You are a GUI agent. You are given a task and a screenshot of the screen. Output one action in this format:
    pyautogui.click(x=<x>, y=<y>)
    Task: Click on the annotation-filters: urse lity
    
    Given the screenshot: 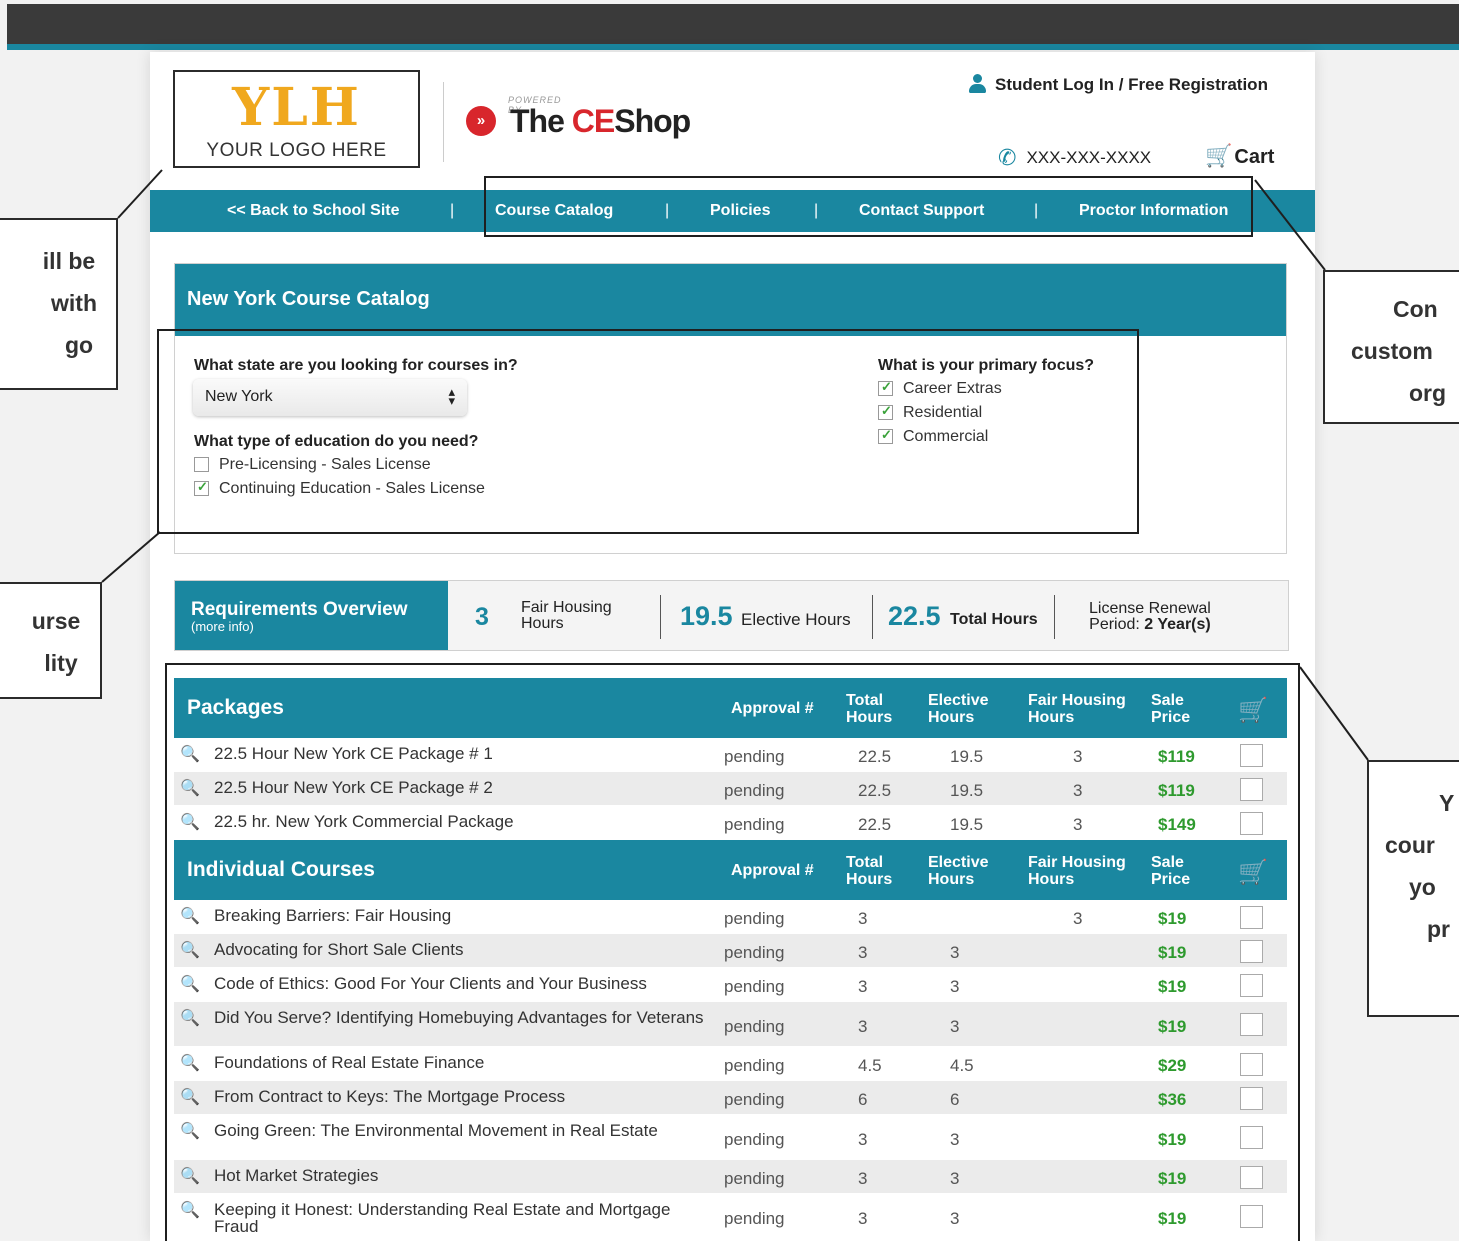 What is the action you would take?
    pyautogui.click(x=51, y=640)
    